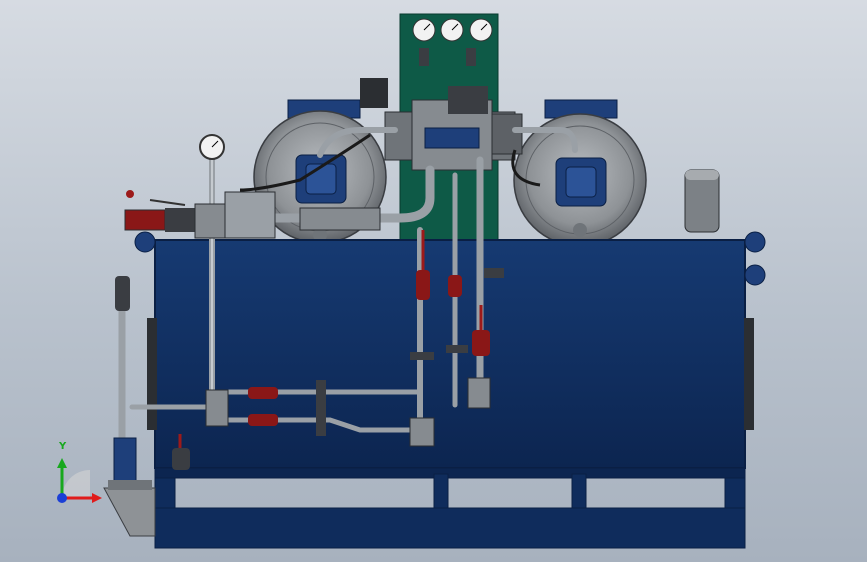 The width and height of the screenshot is (867, 562). Describe the element at coordinates (450, 508) in the screenshot. I see `base-frame` at that location.